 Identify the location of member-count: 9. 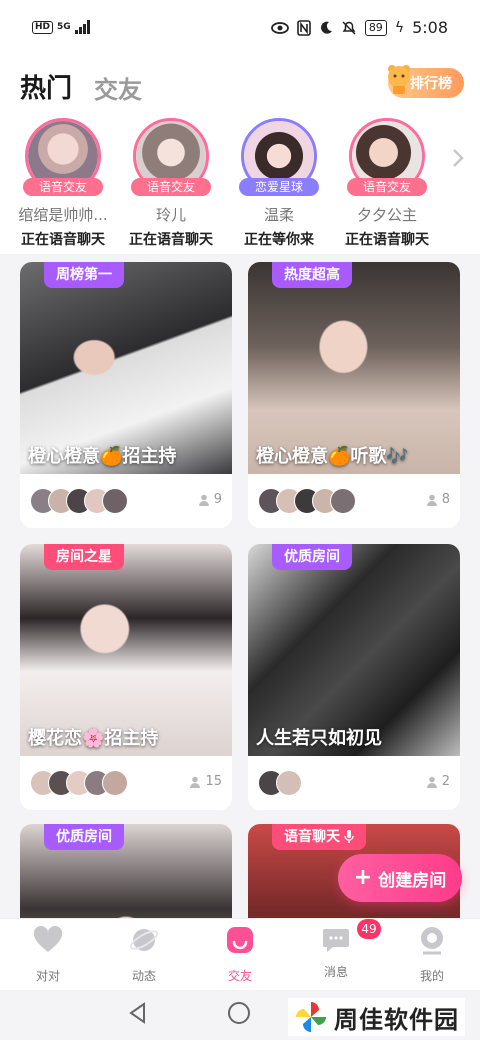
(210, 499).